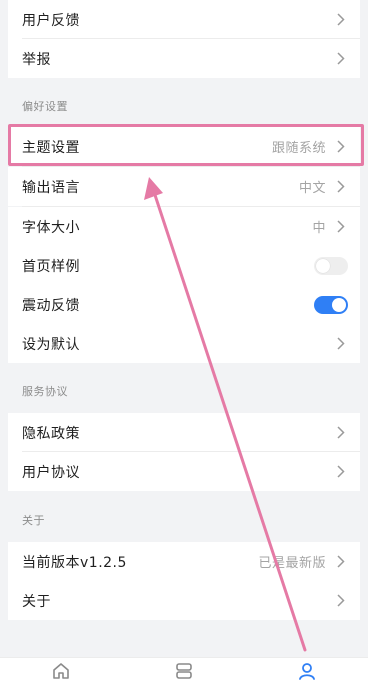 The image size is (368, 687). Describe the element at coordinates (184, 561) in the screenshot. I see `row-current-version: 当前版本v1.2.5 已是最新版` at that location.